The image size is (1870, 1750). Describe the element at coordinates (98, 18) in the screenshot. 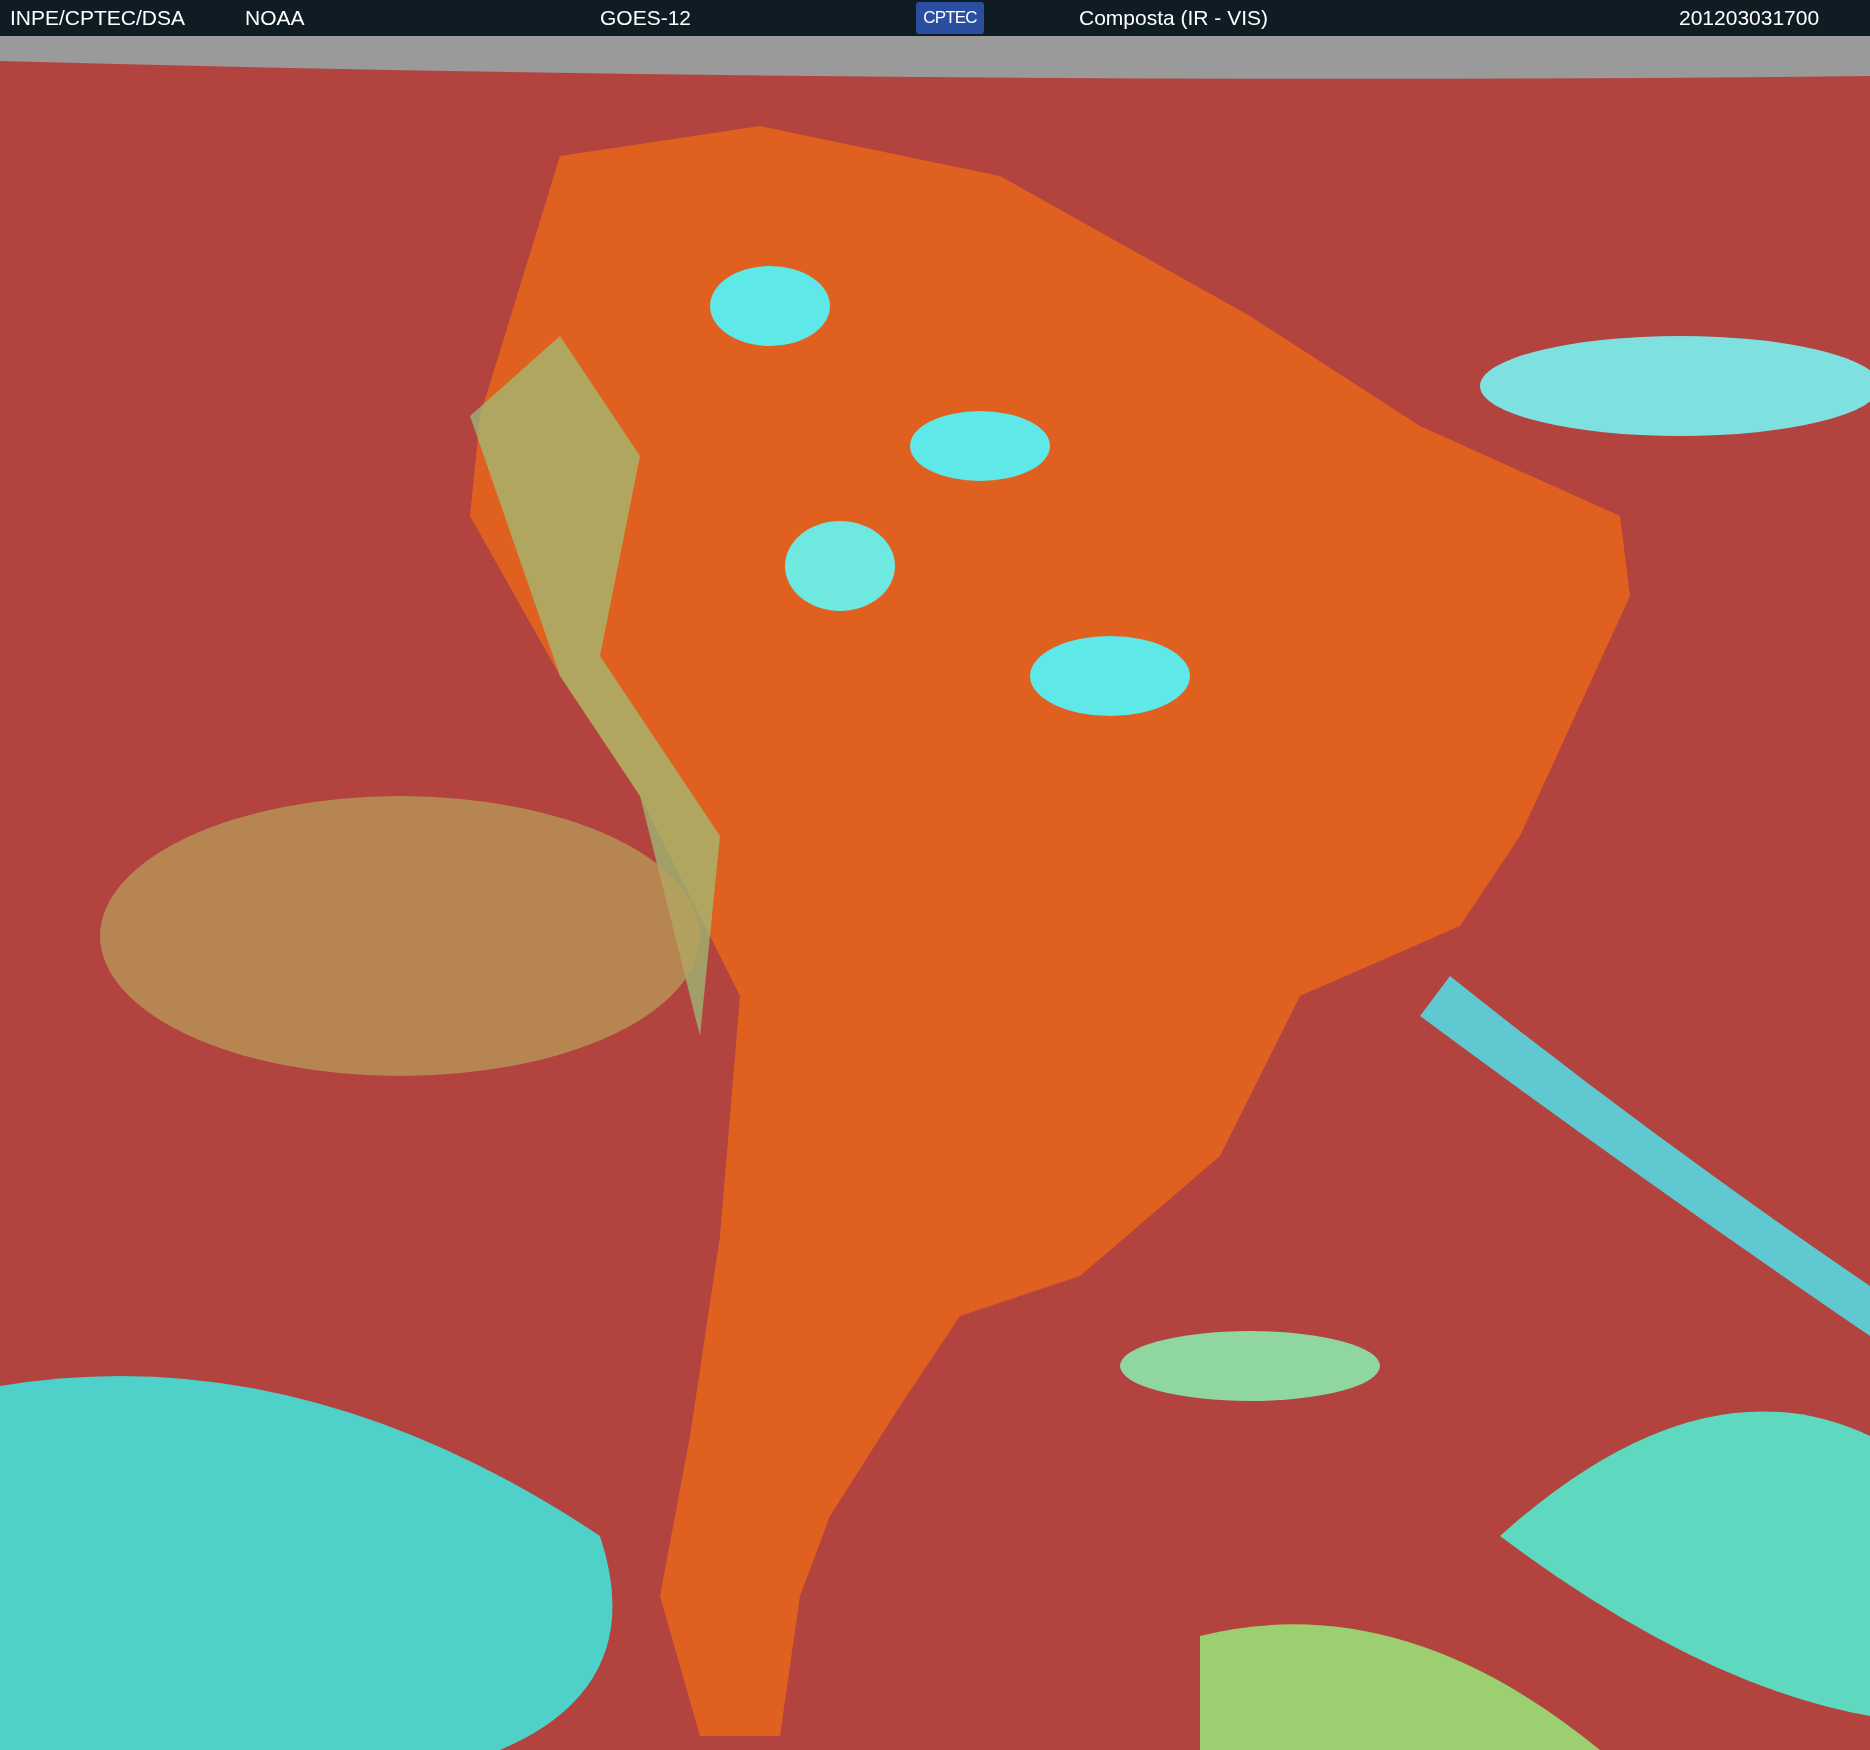

I see `source-label: INPE/CPTEC/DSA` at that location.